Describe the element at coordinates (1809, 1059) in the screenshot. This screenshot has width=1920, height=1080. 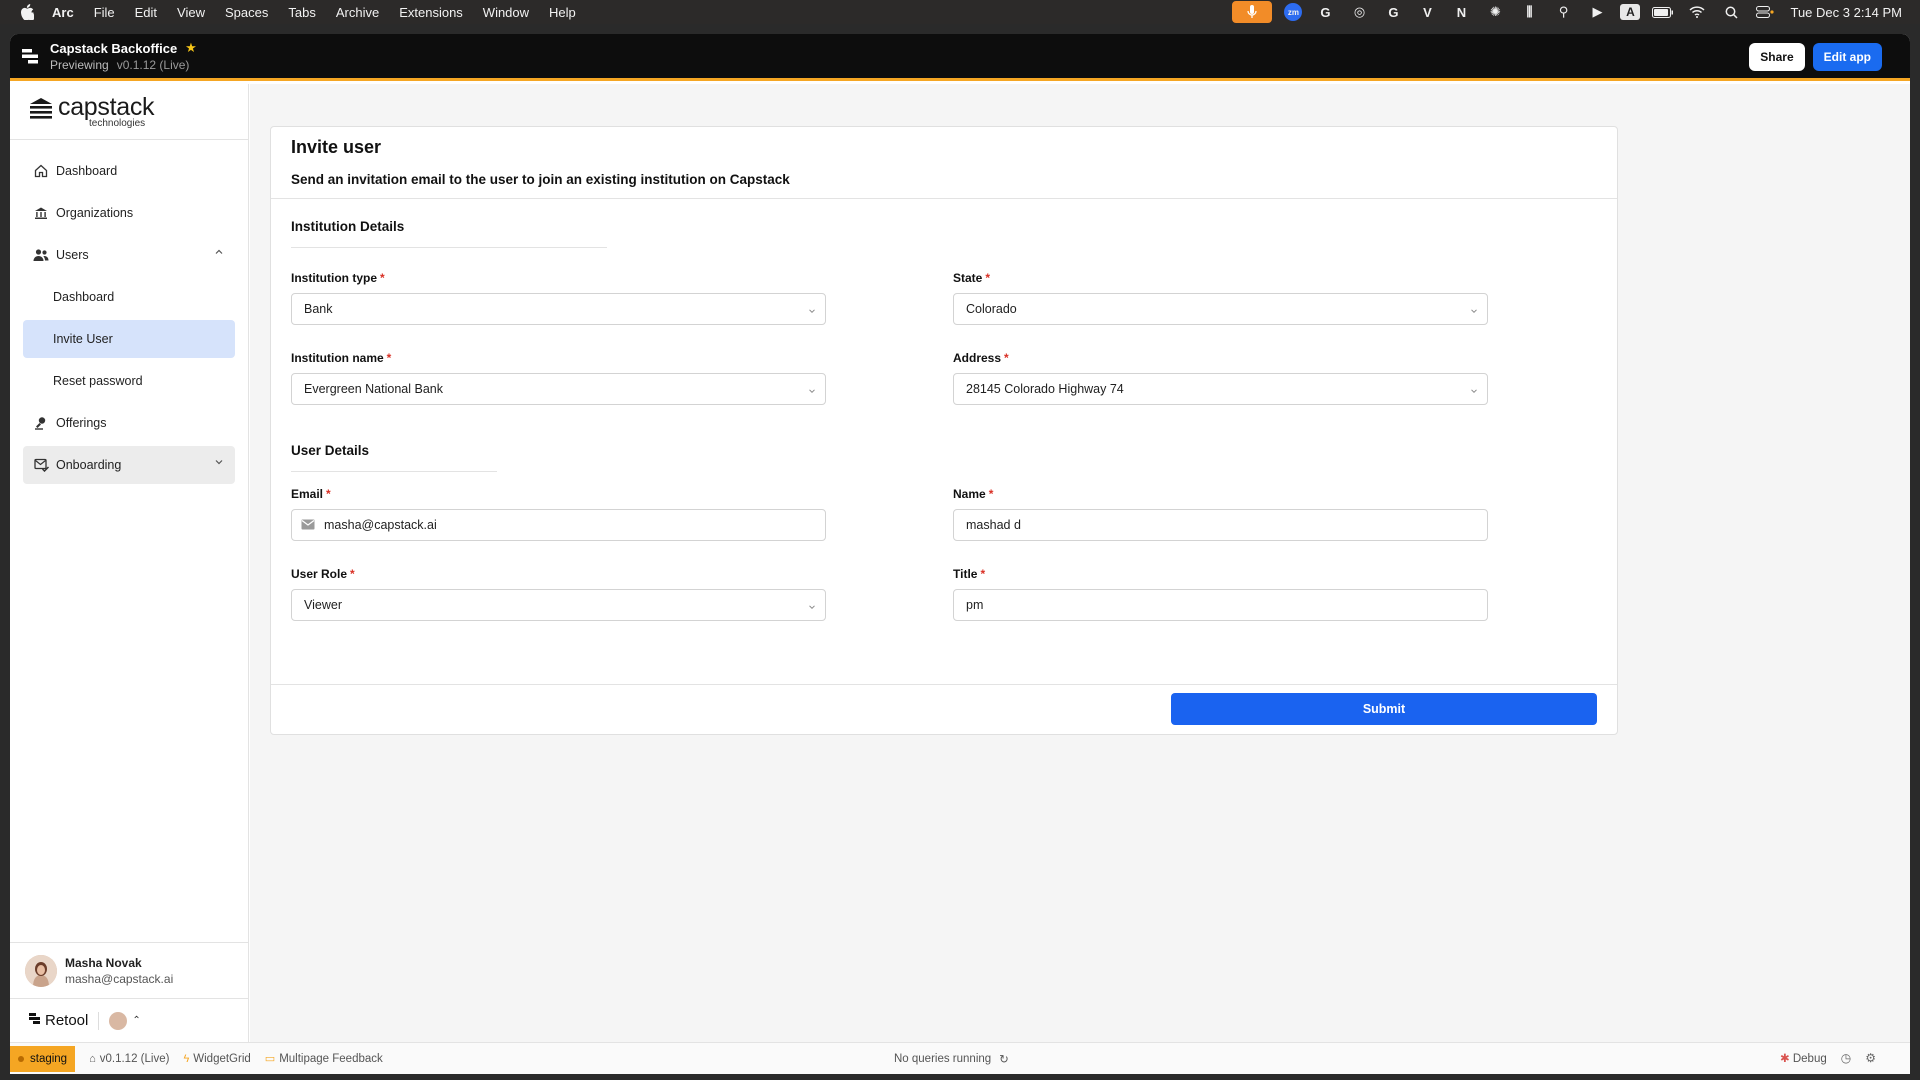
I see `debug-label: Debug` at that location.